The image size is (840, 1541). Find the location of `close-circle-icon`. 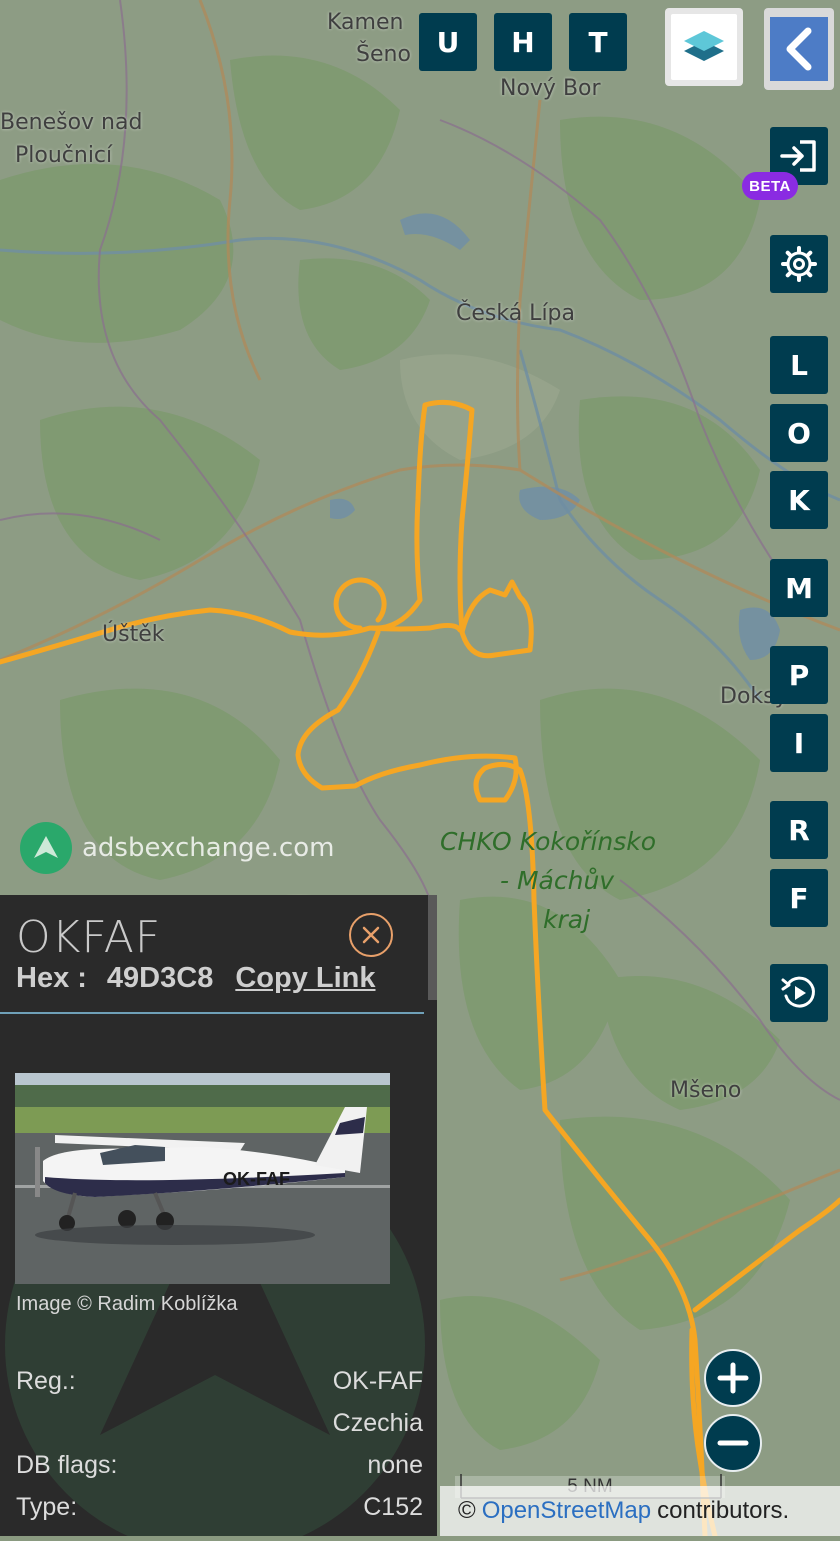

close-circle-icon is located at coordinates (371, 935).